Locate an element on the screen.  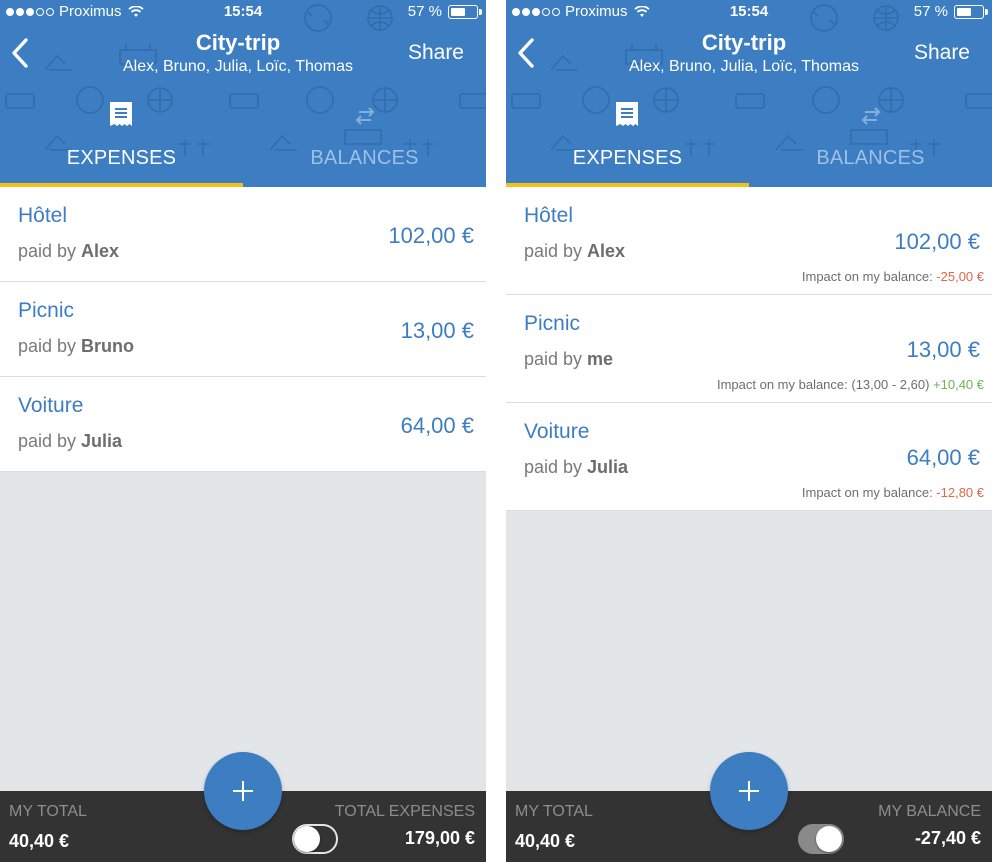
balance-impact: Impact on my balance: -25,00 € is located at coordinates (892, 276).